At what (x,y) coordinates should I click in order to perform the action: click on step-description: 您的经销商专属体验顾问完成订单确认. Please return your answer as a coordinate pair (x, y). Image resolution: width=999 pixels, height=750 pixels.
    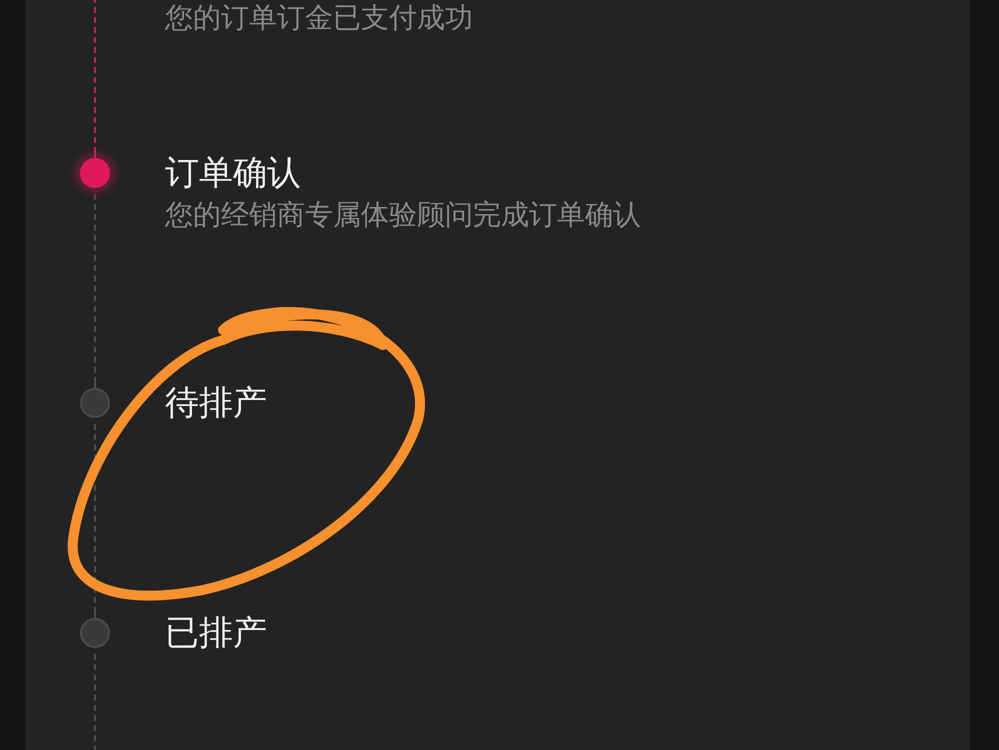
    Looking at the image, I should click on (403, 215).